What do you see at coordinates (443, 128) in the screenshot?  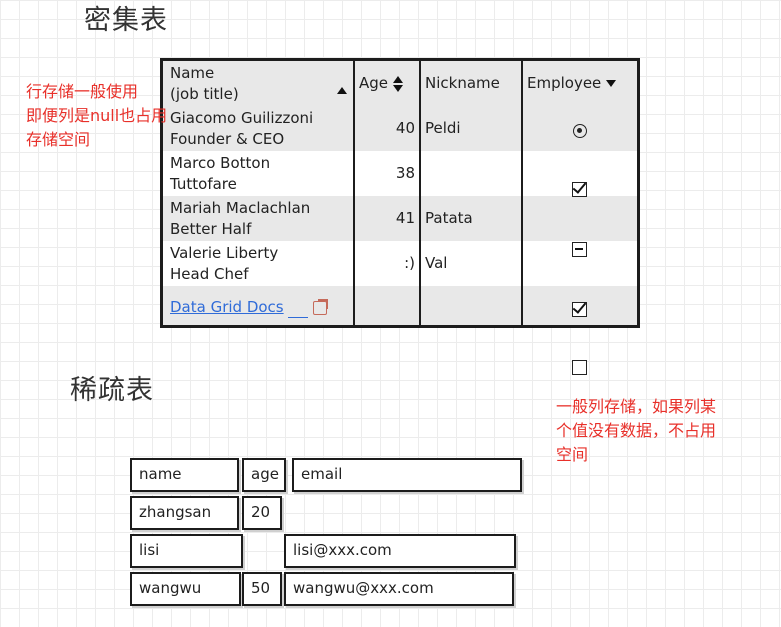 I see `nickname-cell: Peldi` at bounding box center [443, 128].